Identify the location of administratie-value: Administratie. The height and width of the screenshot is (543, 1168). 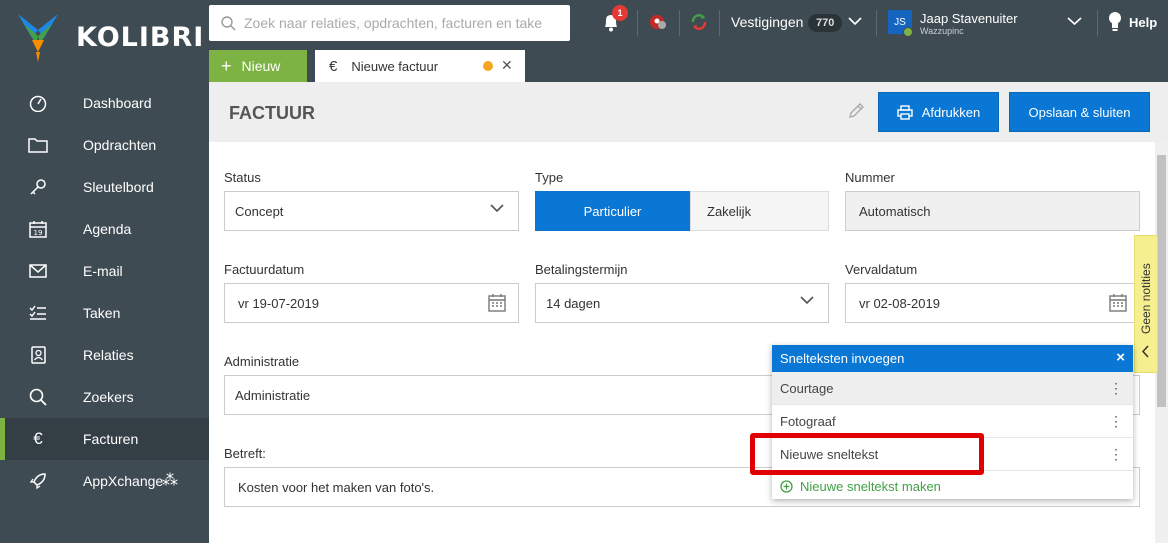
(273, 395).